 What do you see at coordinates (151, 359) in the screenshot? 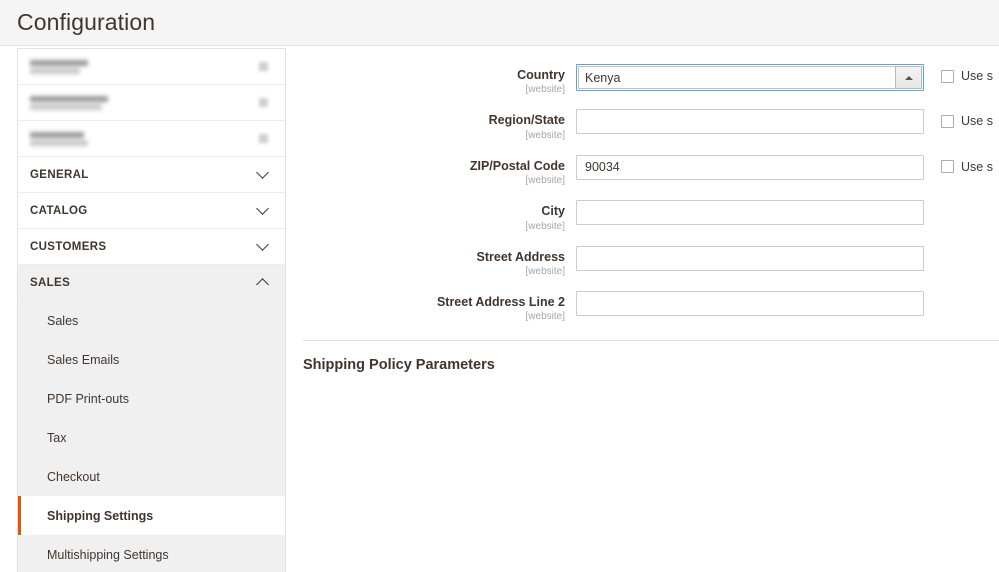
I see `sidebar-item-sales-emails: Sales Emails` at bounding box center [151, 359].